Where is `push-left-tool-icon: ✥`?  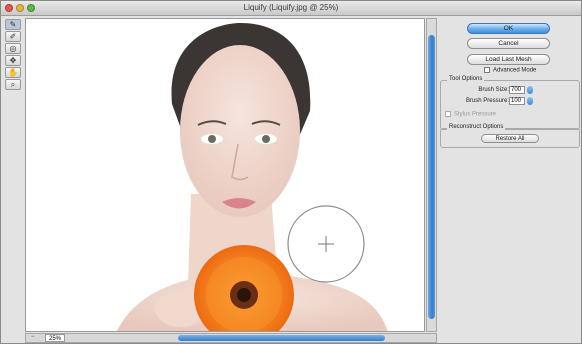 push-left-tool-icon: ✥ is located at coordinates (13, 60).